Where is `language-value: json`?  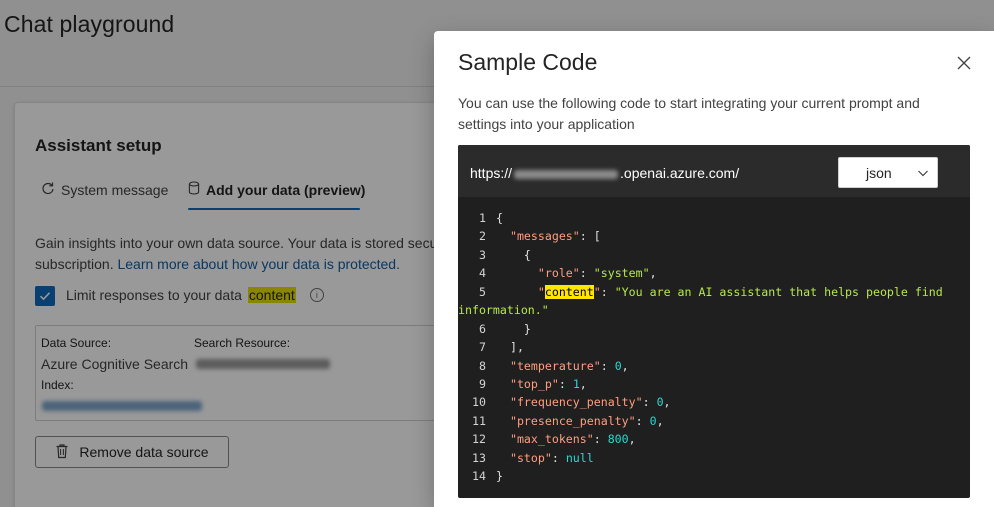
language-value: json is located at coordinates (879, 173).